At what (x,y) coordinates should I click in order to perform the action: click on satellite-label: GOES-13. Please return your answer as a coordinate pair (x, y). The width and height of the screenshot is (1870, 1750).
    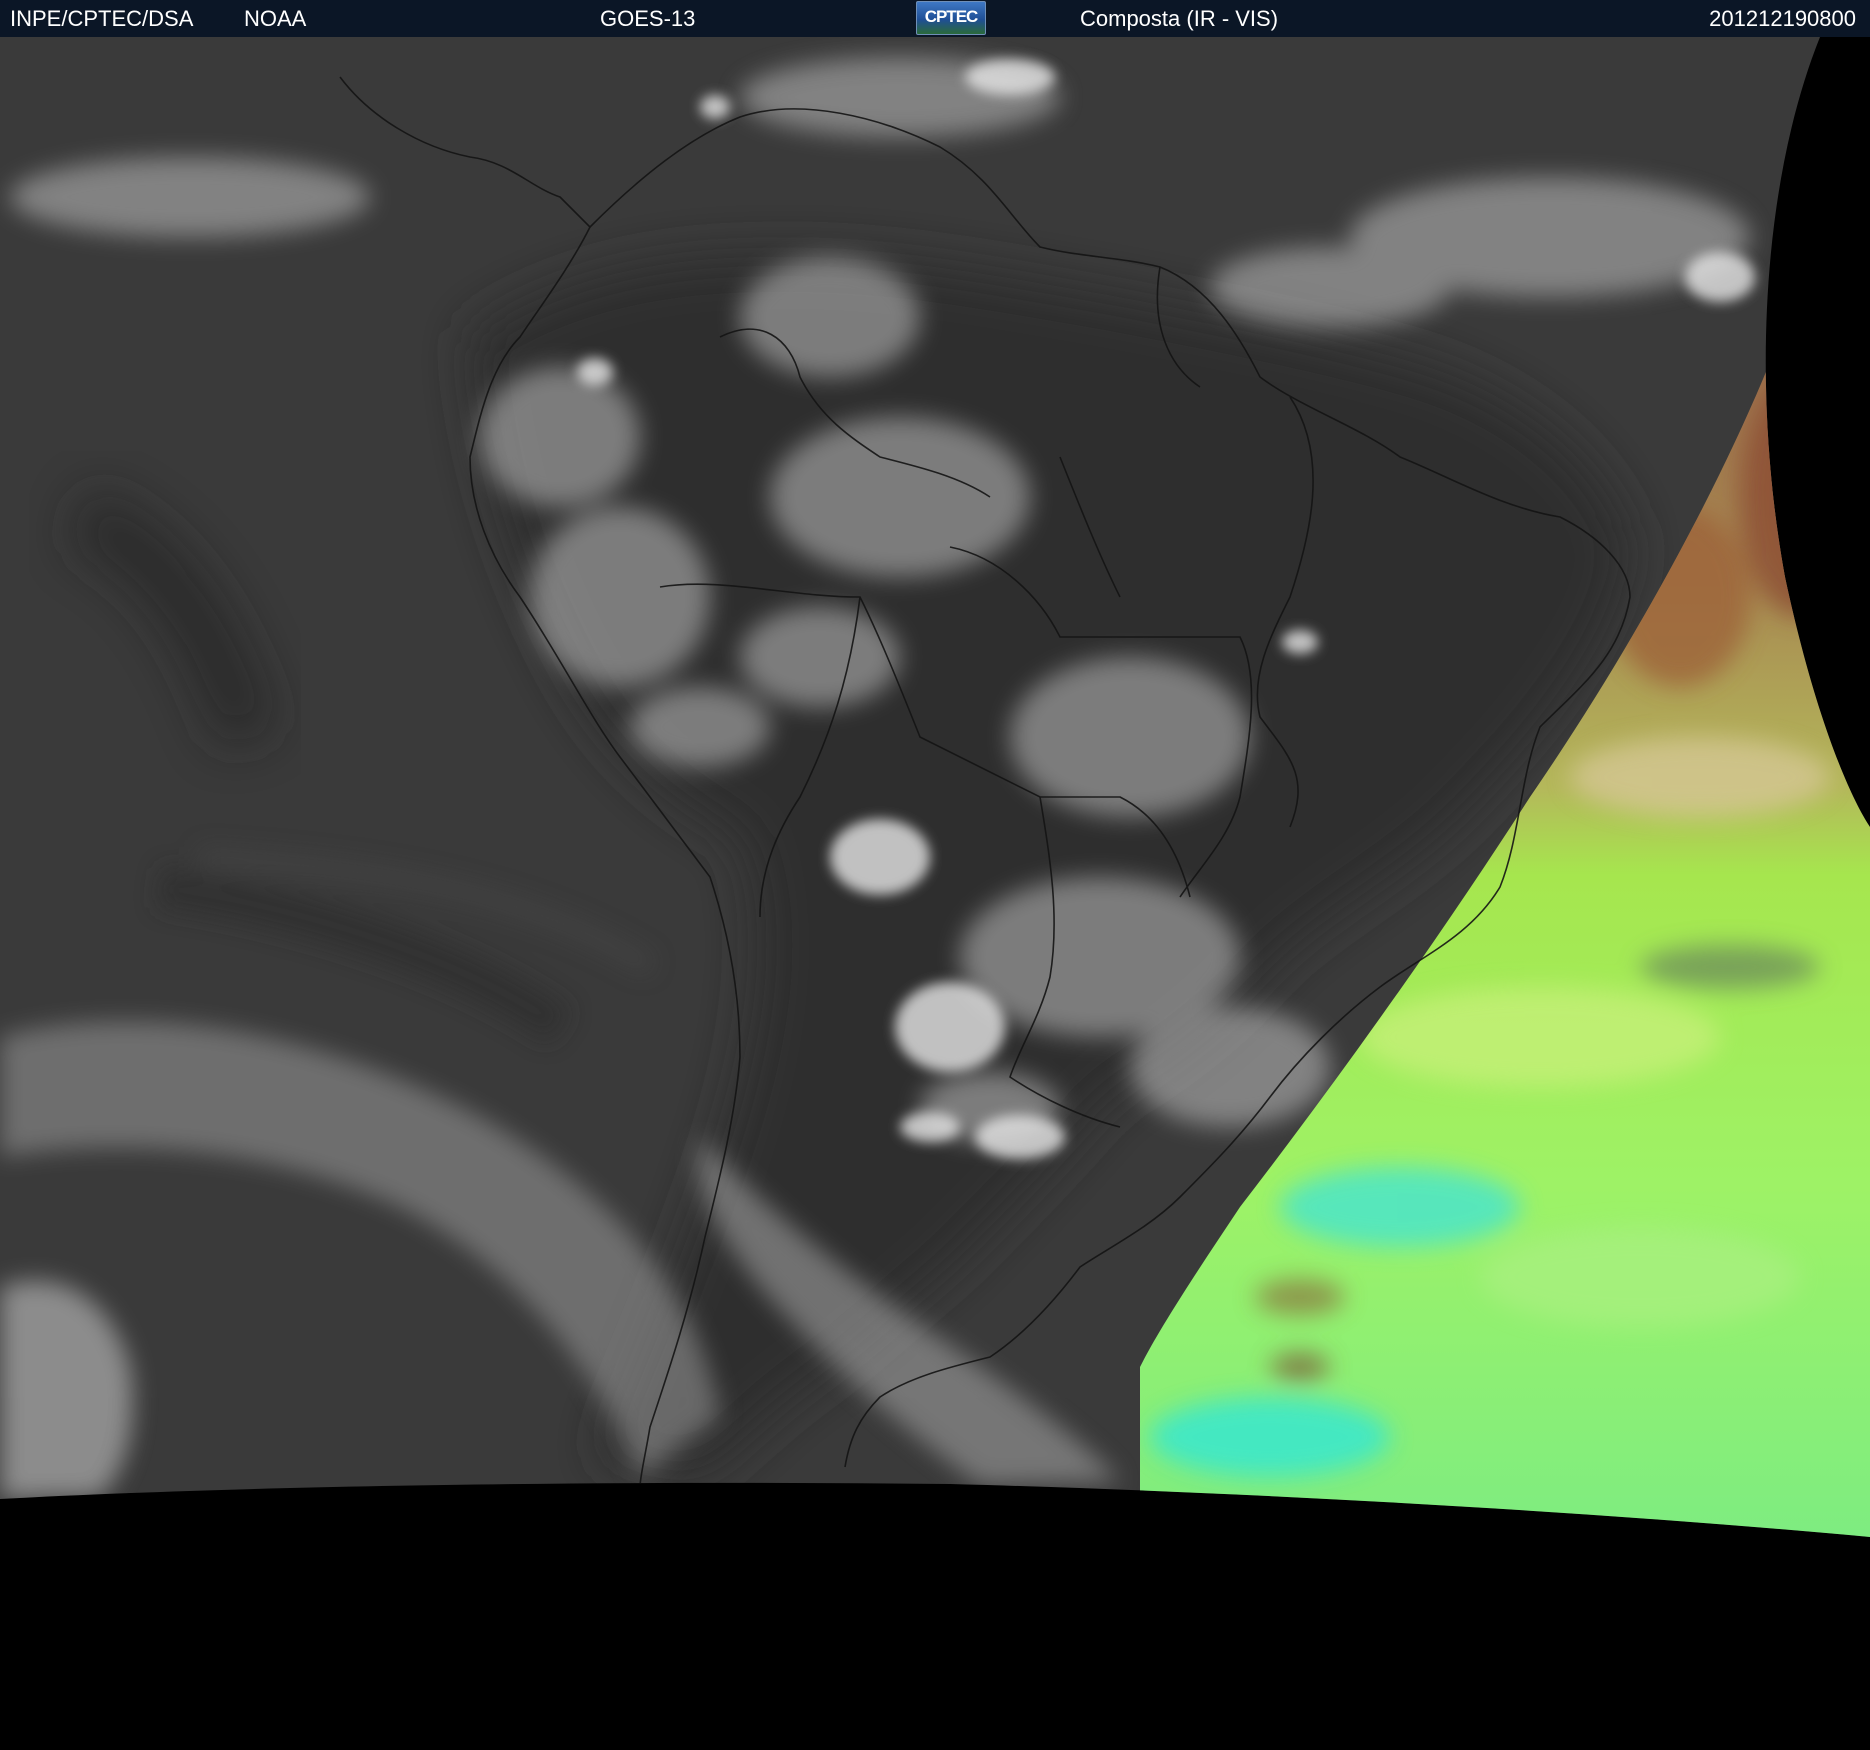
    Looking at the image, I should click on (648, 18).